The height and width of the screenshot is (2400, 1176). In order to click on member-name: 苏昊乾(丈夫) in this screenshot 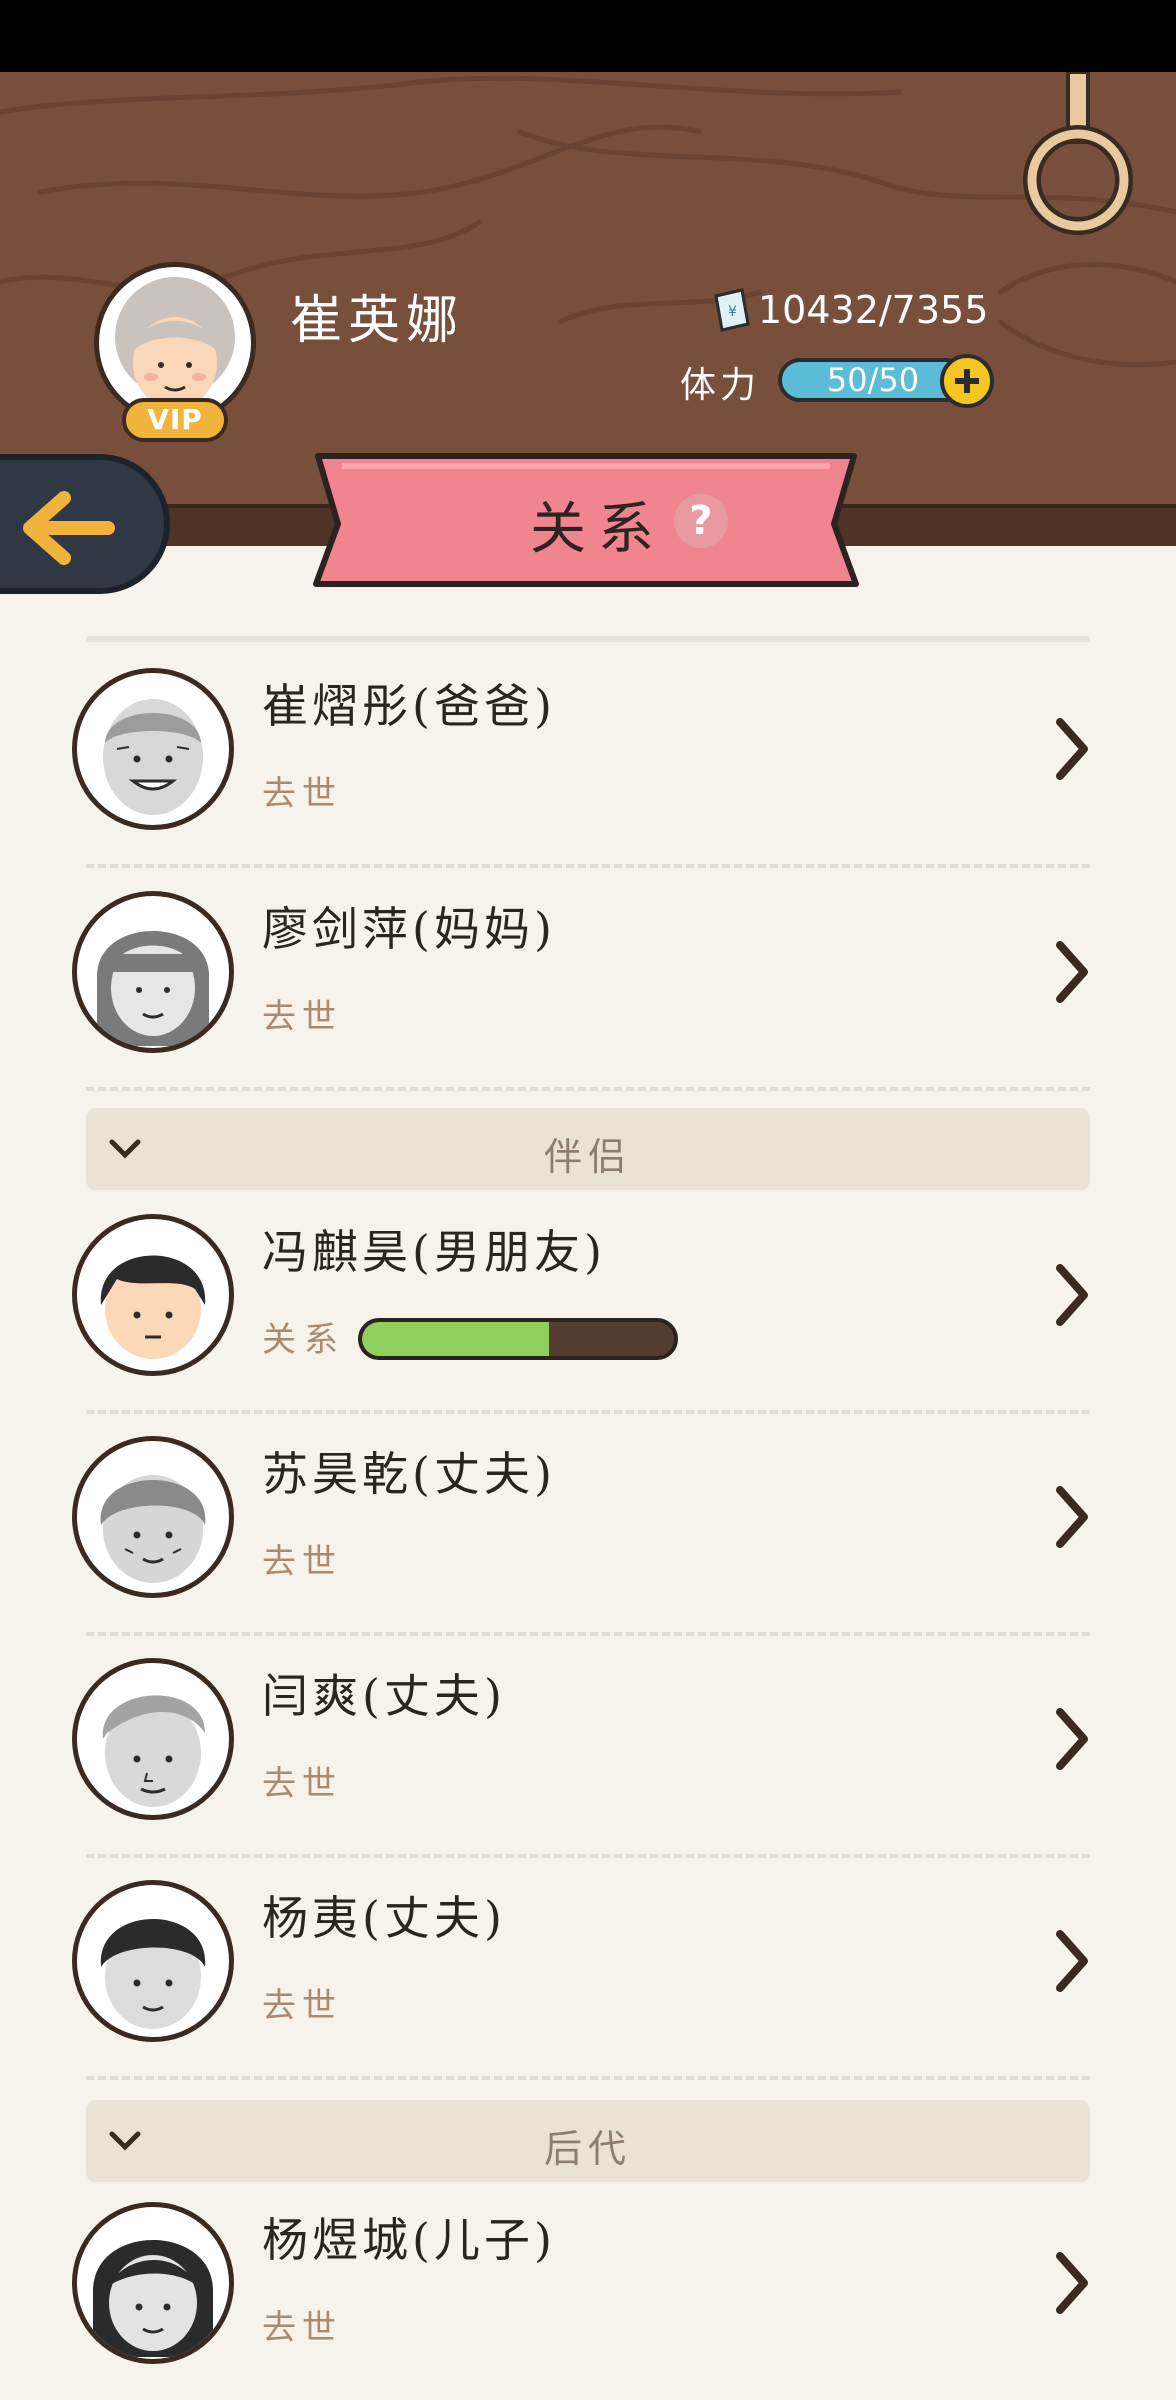, I will do `click(409, 1474)`.